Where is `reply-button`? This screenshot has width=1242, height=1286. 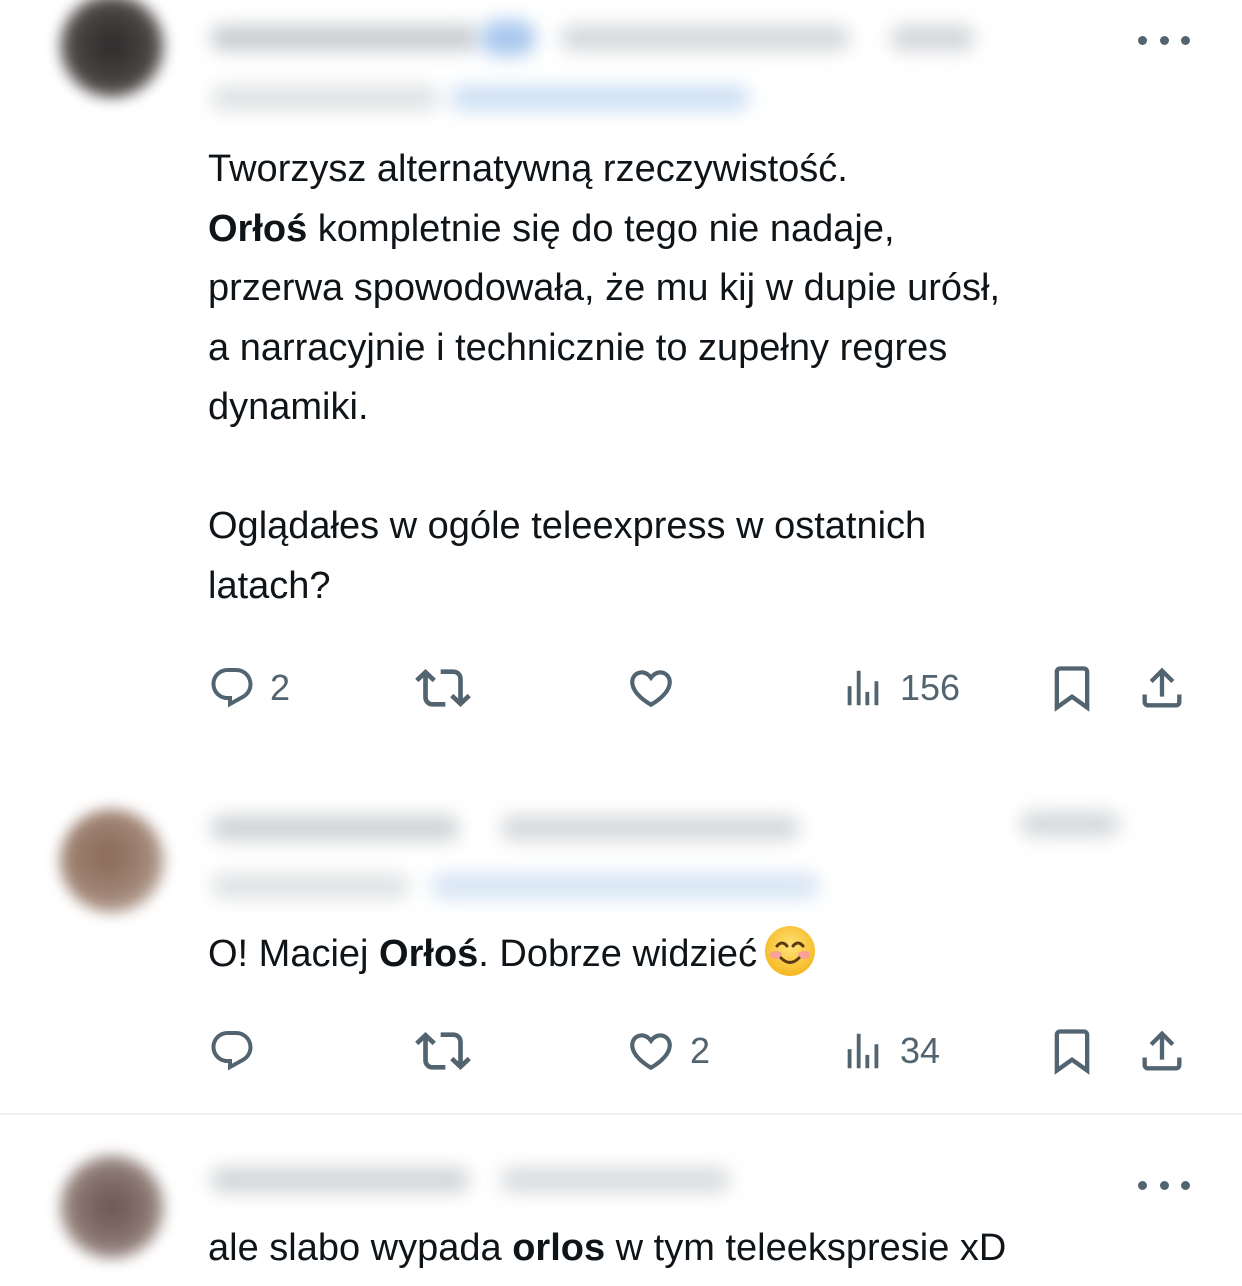 reply-button is located at coordinates (232, 1051).